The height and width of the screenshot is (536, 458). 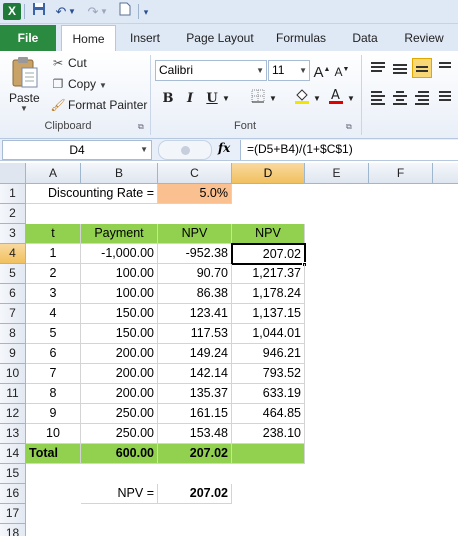 I want to click on discount-rate-value: 5.0%, so click(x=195, y=194).